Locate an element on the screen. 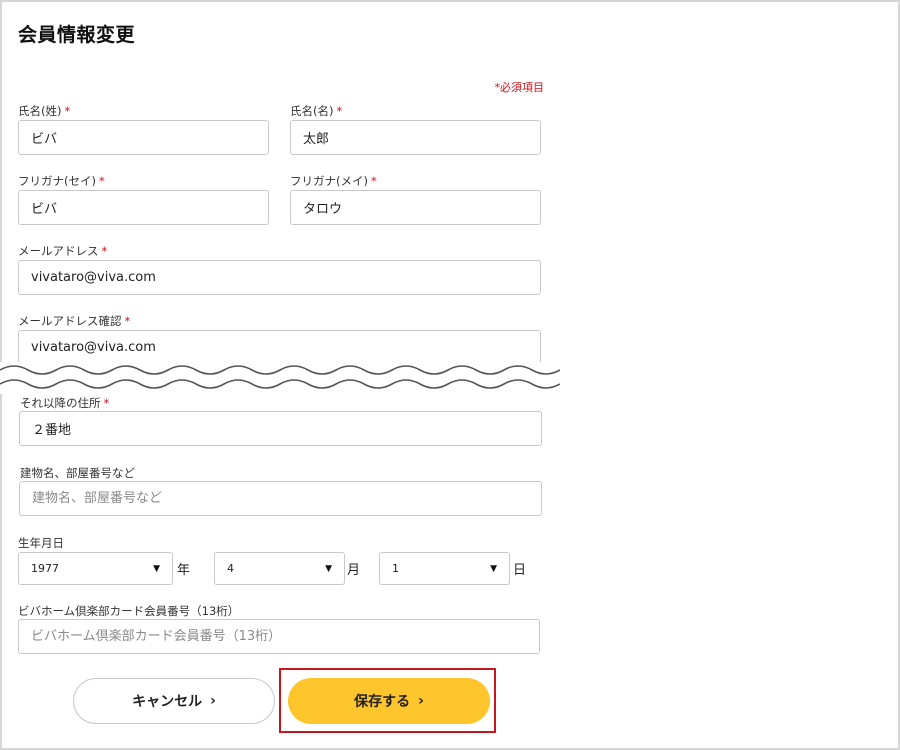 Image resolution: width=900 pixels, height=750 pixels. card-number-input is located at coordinates (279, 636).